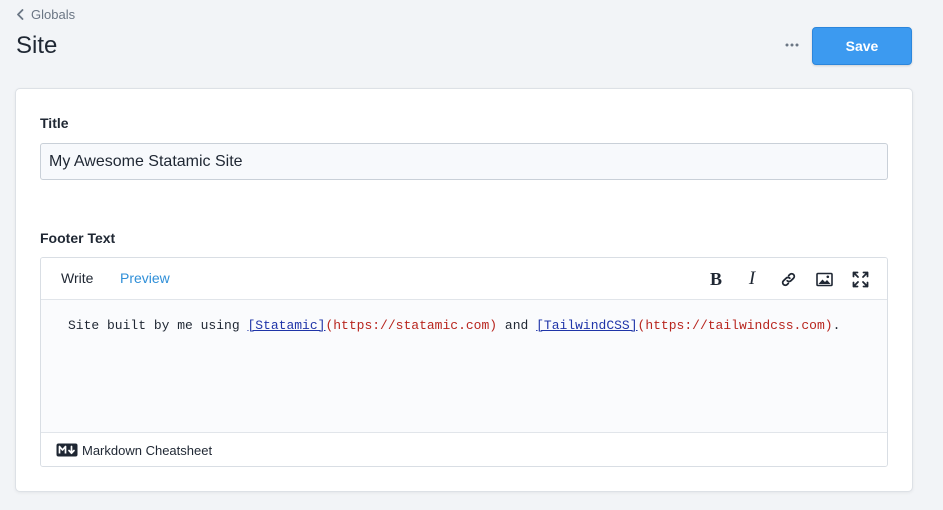 Image resolution: width=943 pixels, height=510 pixels. Describe the element at coordinates (145, 278) in the screenshot. I see `tab-preview: Preview` at that location.